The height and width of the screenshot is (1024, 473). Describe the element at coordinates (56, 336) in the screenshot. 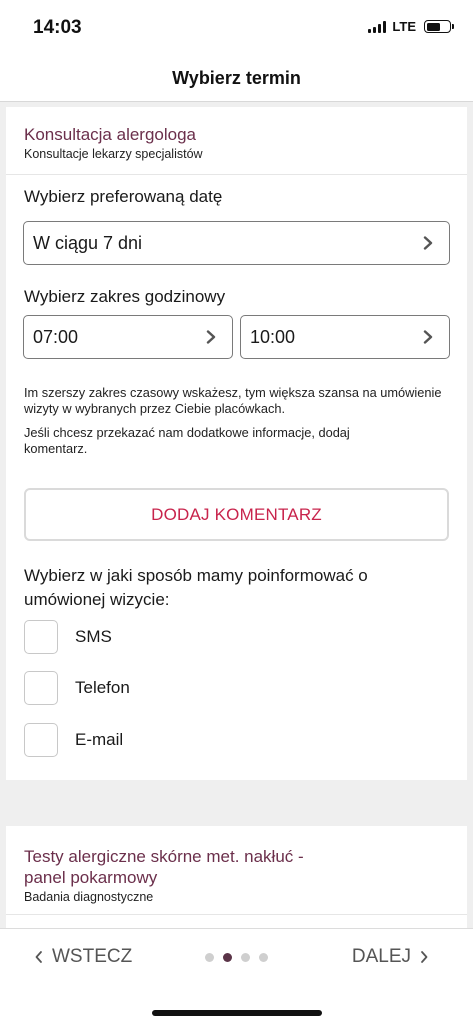

I see `time-from-value: 07:00` at that location.